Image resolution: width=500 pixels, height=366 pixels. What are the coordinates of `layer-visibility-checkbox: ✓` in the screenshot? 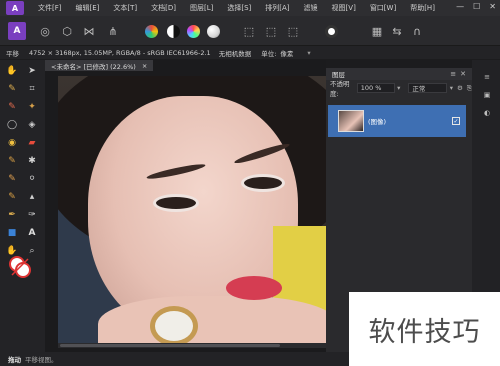 It's located at (456, 121).